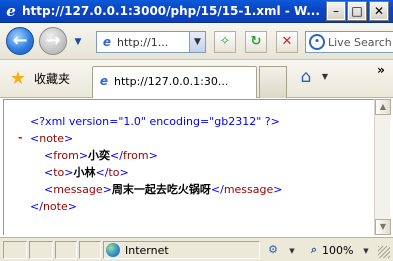  I want to click on status-bar: Internet ⚙ ▼ ⌕ 100% ▼, so click(196, 249).